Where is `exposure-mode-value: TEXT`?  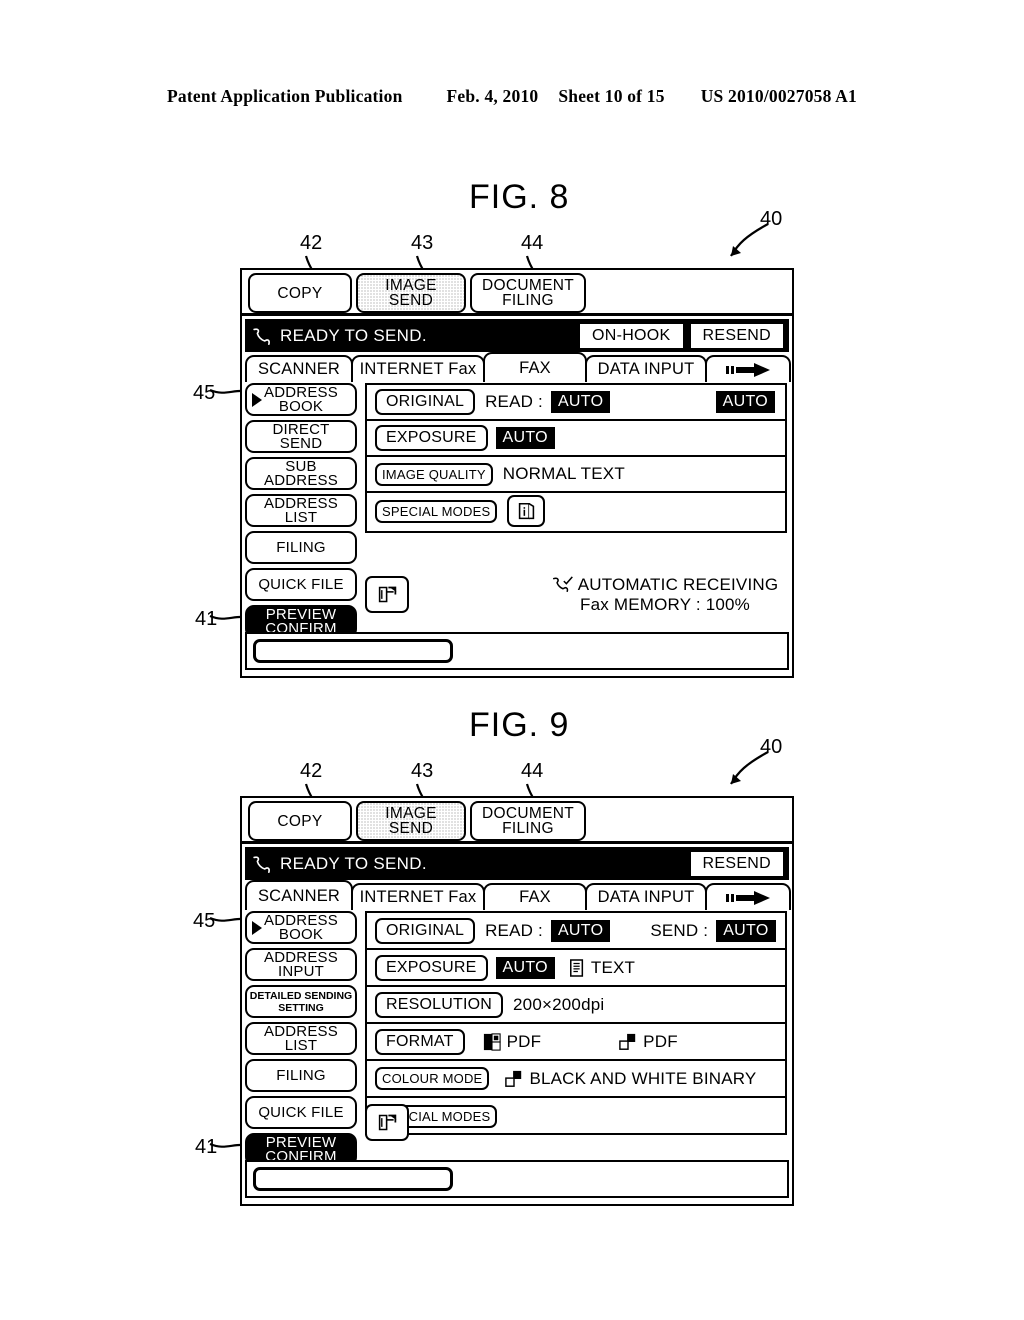
exposure-mode-value: TEXT is located at coordinates (613, 967).